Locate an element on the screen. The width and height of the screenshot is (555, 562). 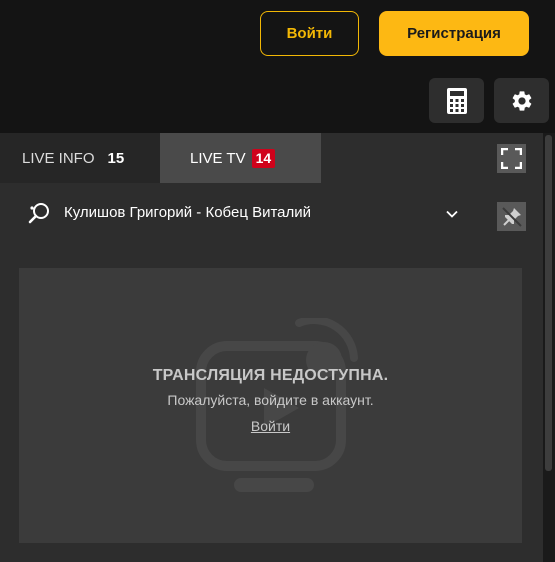
unpin-button is located at coordinates (511, 216).